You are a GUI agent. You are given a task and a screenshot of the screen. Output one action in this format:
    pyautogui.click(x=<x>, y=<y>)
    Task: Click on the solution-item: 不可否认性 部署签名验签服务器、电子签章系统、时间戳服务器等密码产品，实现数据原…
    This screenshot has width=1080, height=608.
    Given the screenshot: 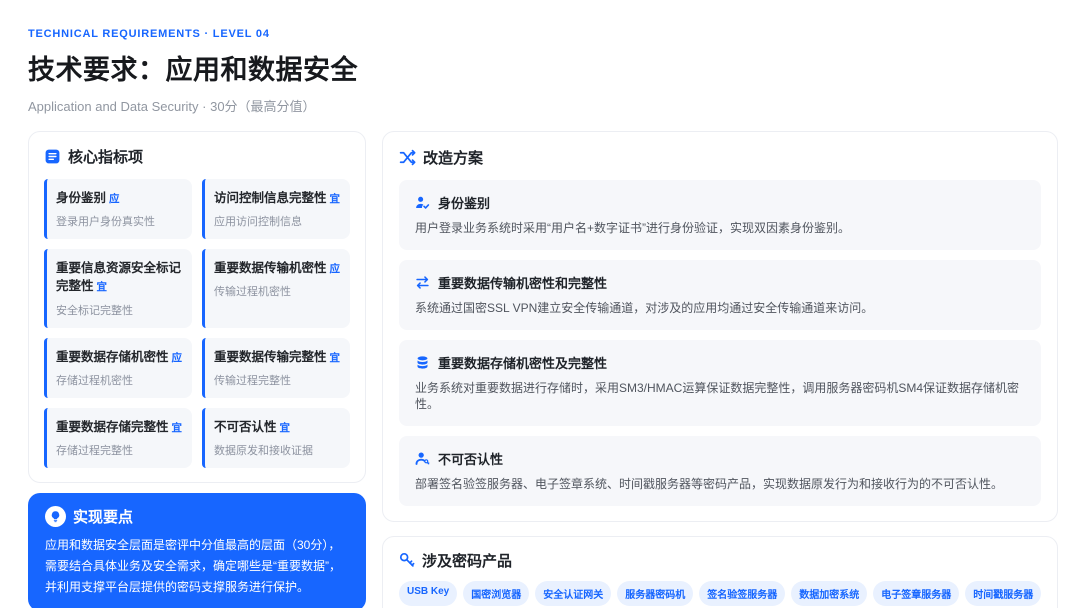 What is the action you would take?
    pyautogui.click(x=720, y=471)
    